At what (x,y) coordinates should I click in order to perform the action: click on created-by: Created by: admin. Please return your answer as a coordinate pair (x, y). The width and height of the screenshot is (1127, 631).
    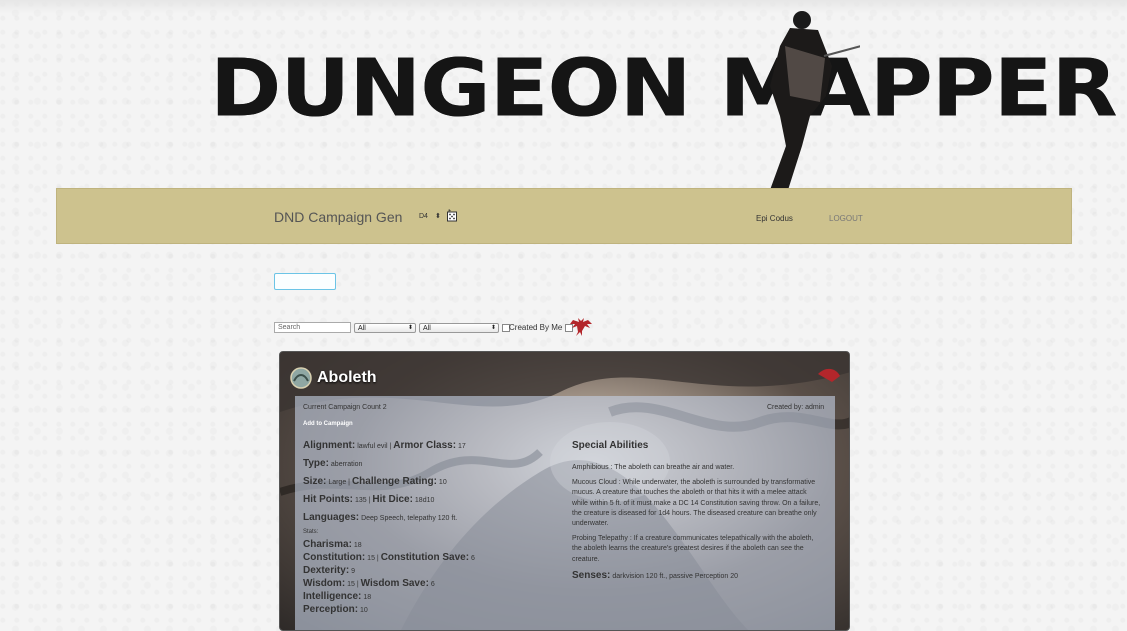
    Looking at the image, I should click on (796, 407).